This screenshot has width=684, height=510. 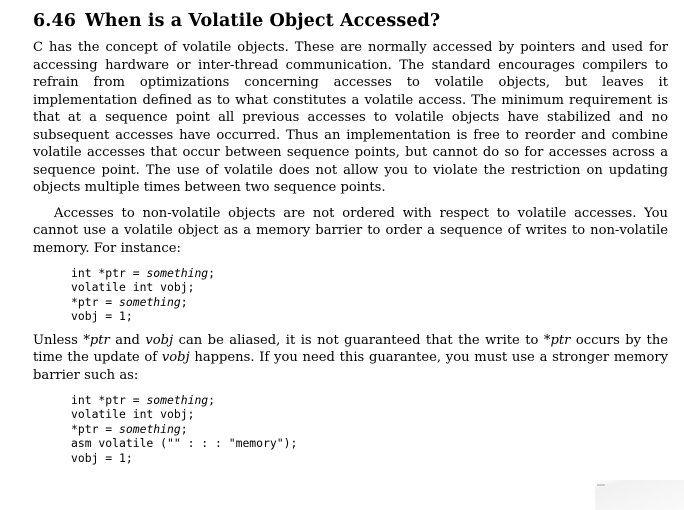 I want to click on section-number: 6.46, so click(x=55, y=21).